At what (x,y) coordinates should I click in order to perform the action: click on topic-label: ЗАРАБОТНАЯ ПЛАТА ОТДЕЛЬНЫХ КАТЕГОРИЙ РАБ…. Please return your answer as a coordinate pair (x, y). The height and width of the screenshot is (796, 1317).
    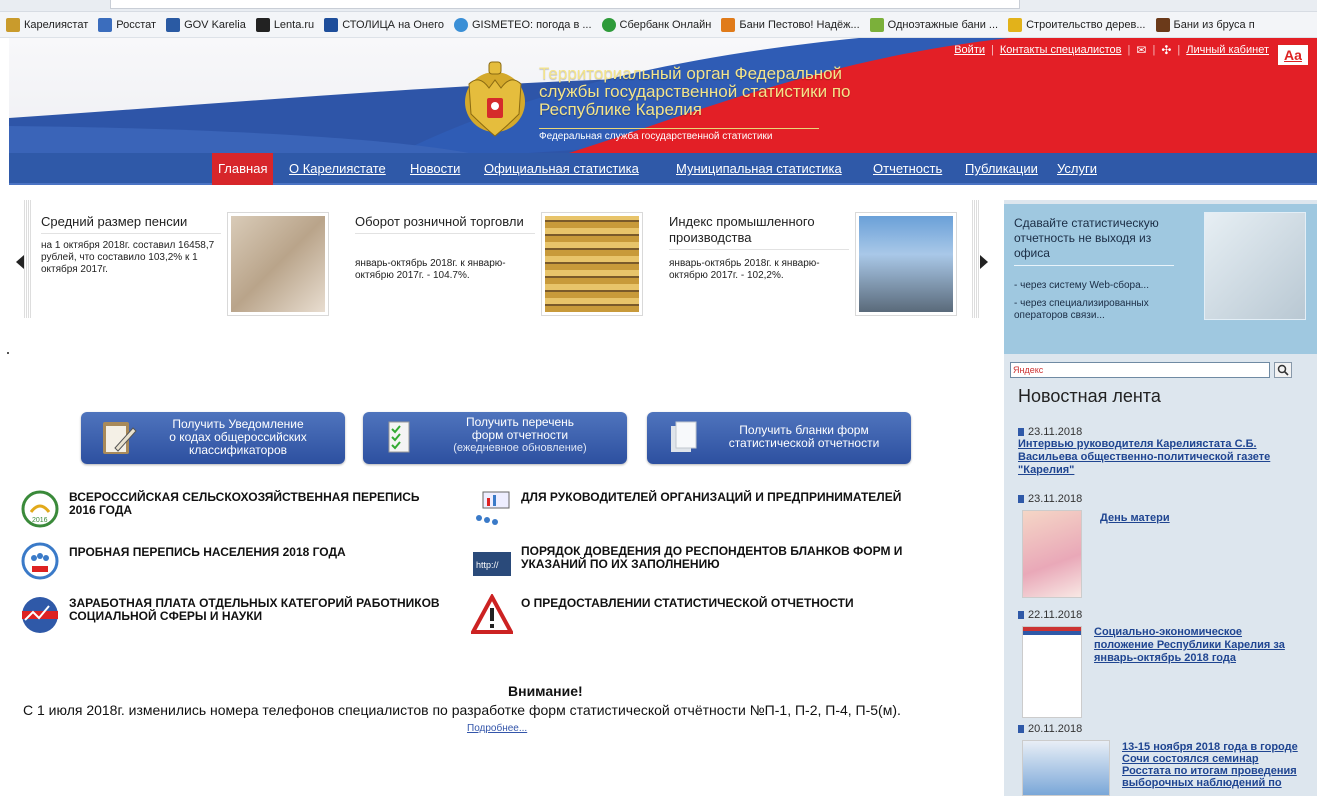
    Looking at the image, I should click on (254, 609).